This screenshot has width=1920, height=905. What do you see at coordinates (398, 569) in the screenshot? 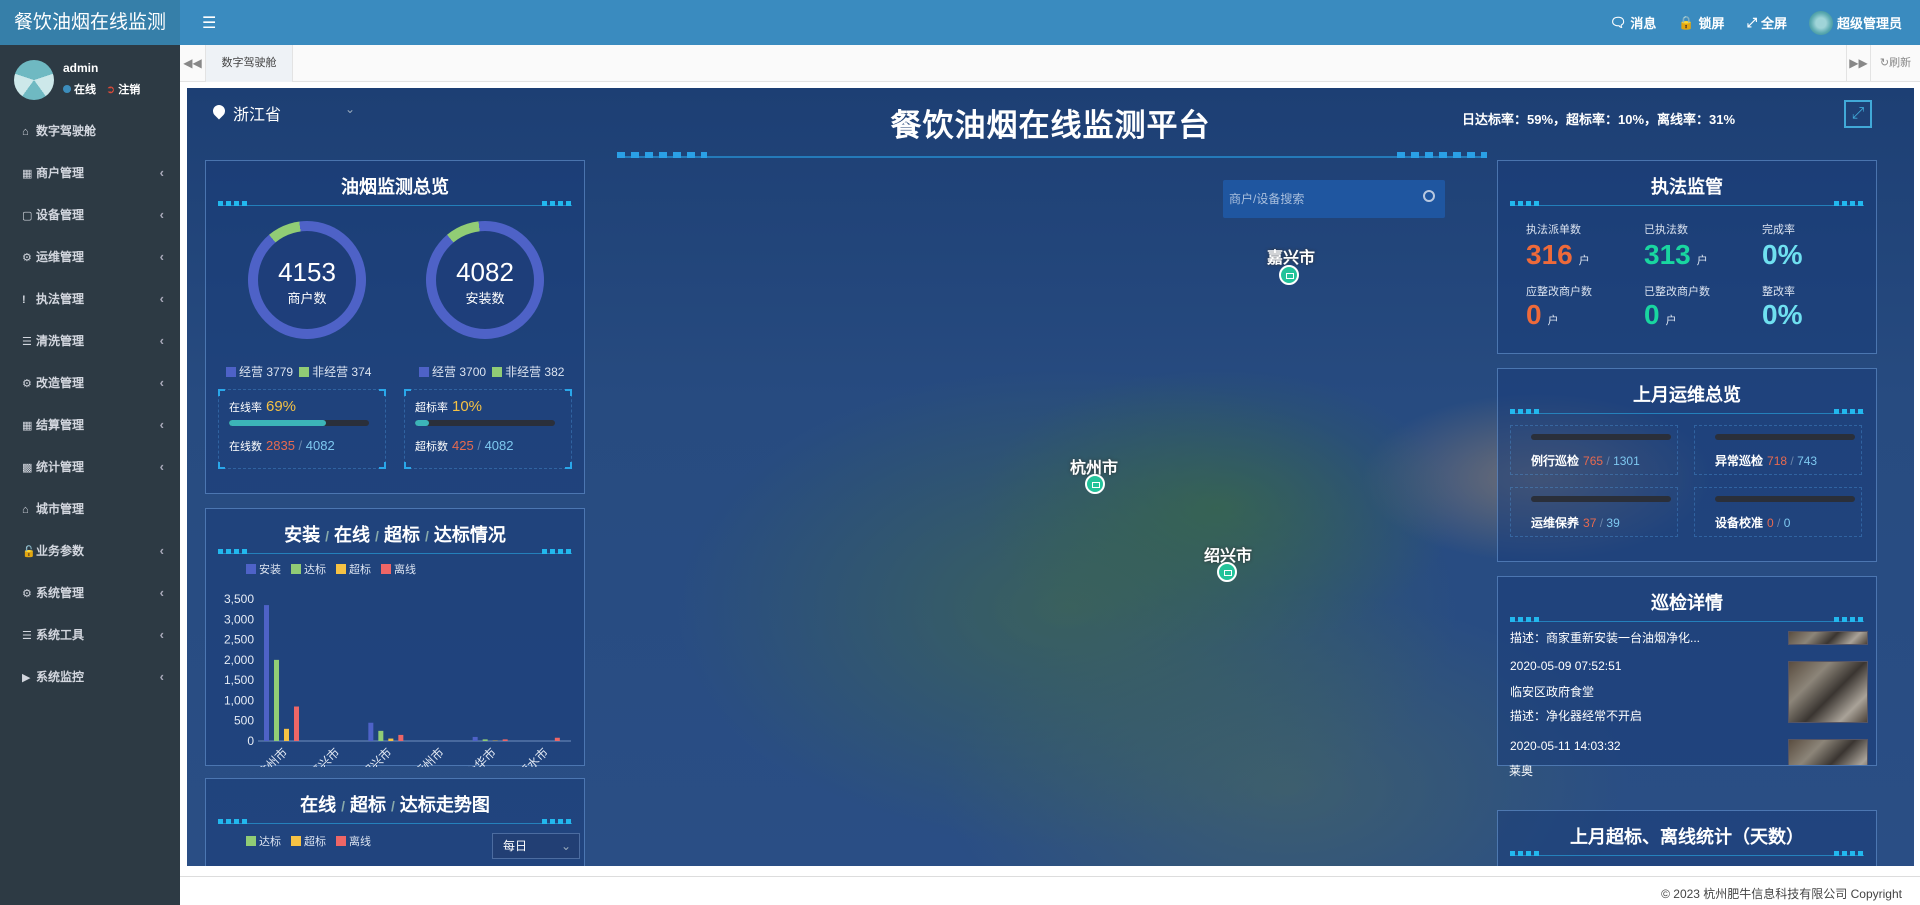
I see `legend-item: 离线` at bounding box center [398, 569].